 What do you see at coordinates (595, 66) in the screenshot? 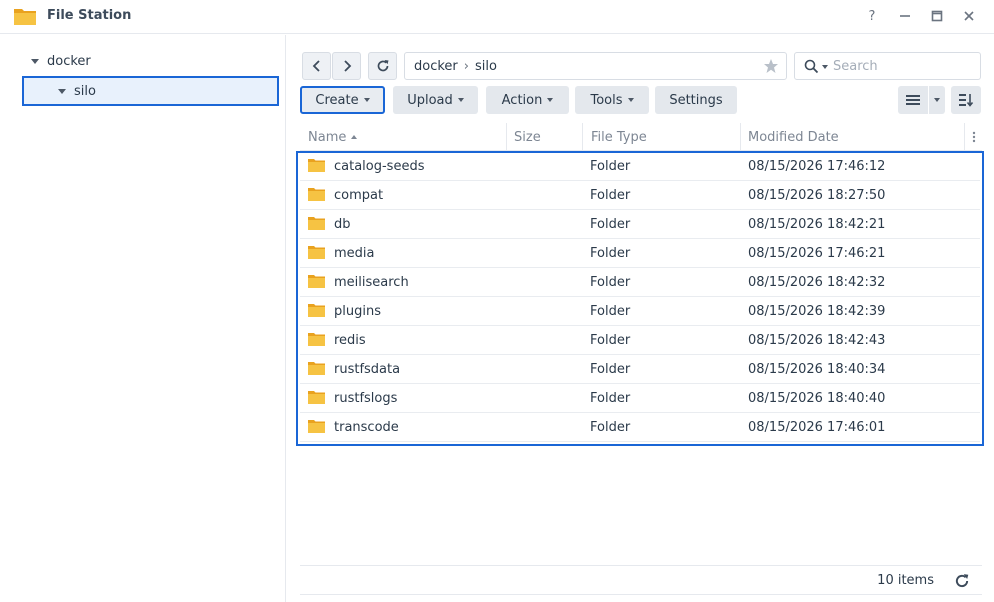
I see `path-bar: docker › silo` at bounding box center [595, 66].